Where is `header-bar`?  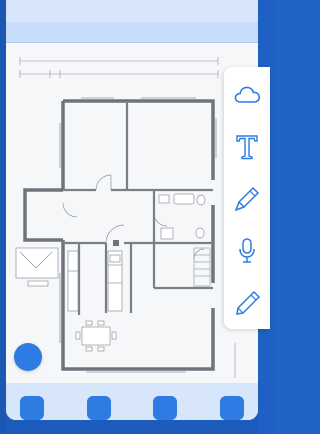 header-bar is located at coordinates (132, 32).